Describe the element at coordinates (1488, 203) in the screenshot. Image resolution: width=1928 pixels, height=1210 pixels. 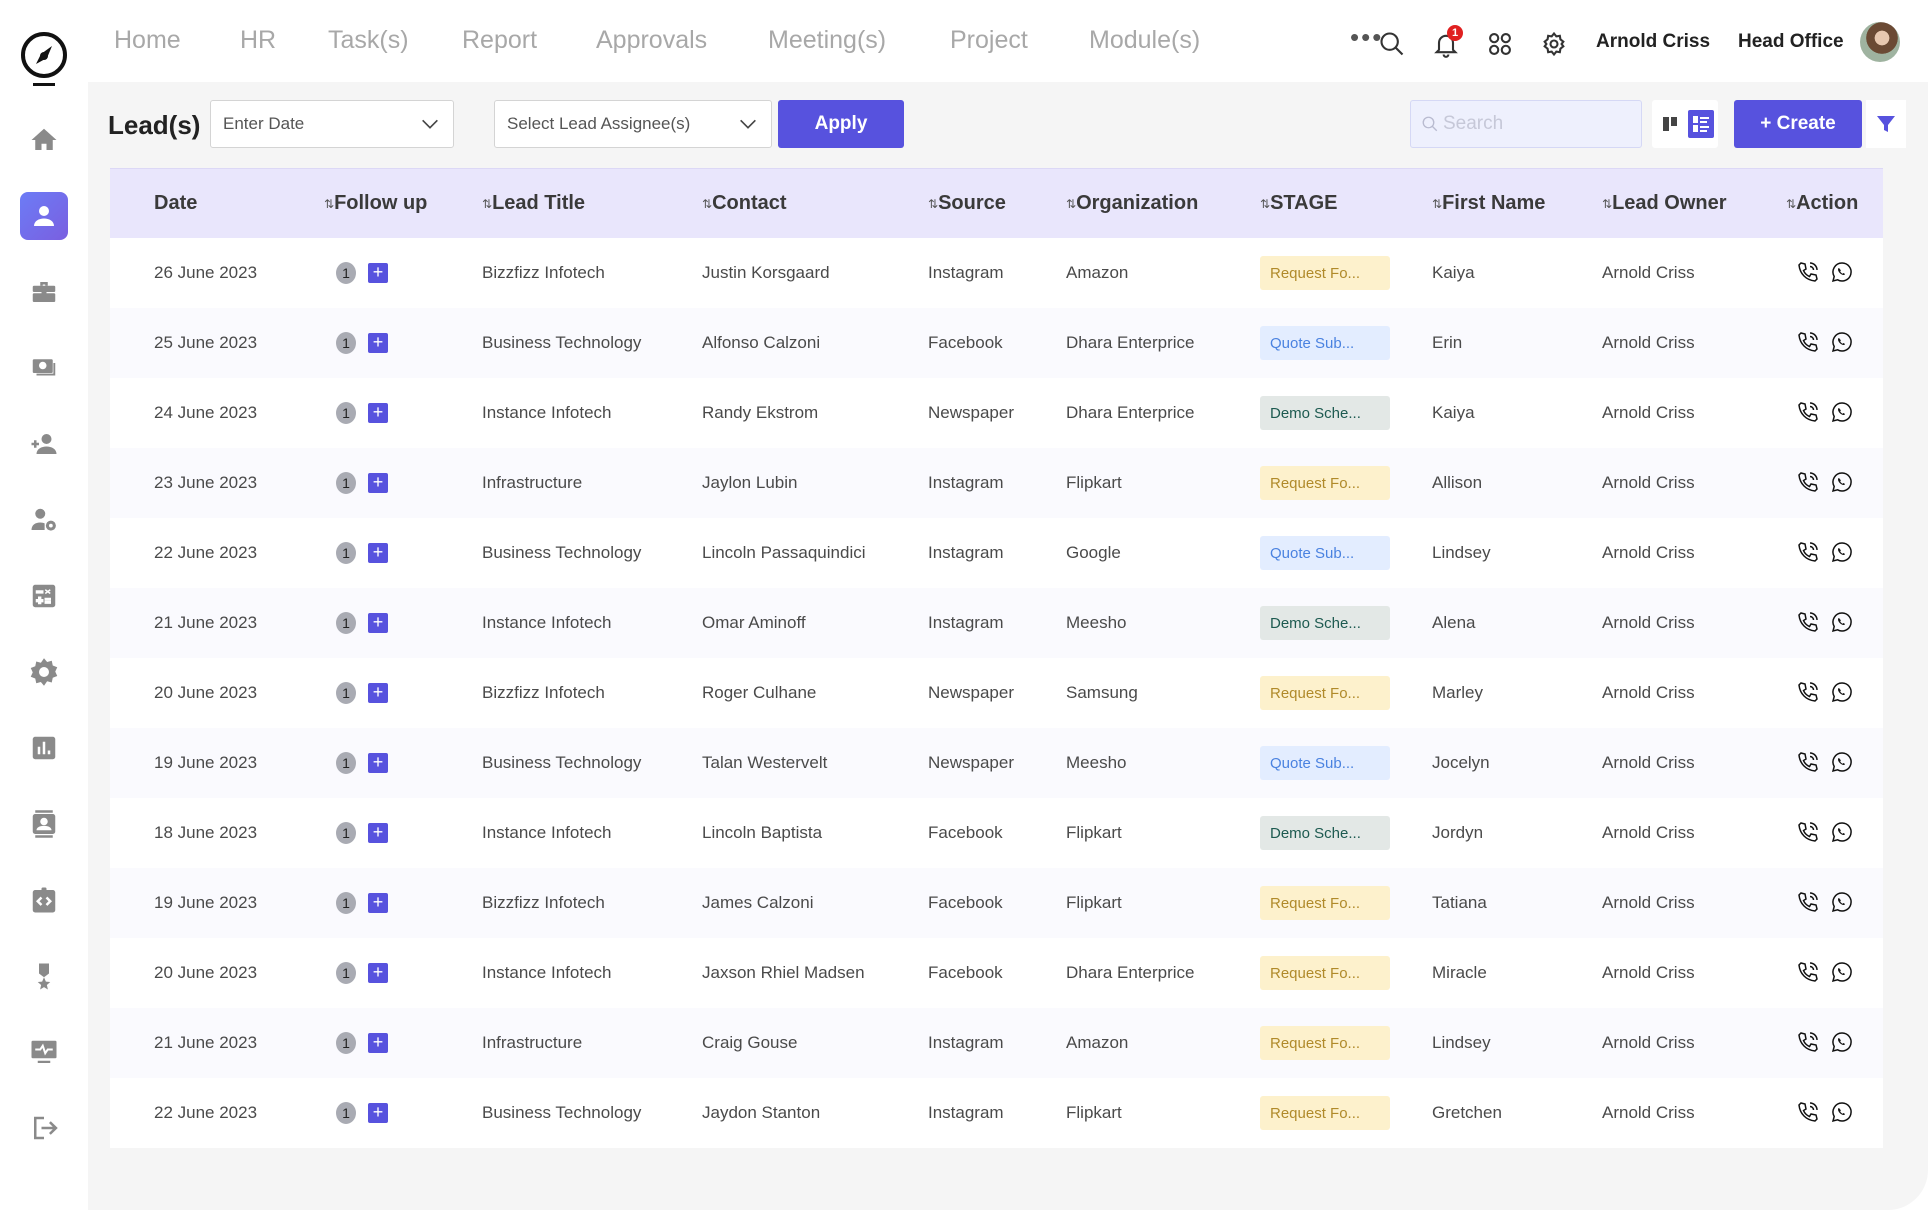
I see `col-first-name: ⇅ First Name` at that location.